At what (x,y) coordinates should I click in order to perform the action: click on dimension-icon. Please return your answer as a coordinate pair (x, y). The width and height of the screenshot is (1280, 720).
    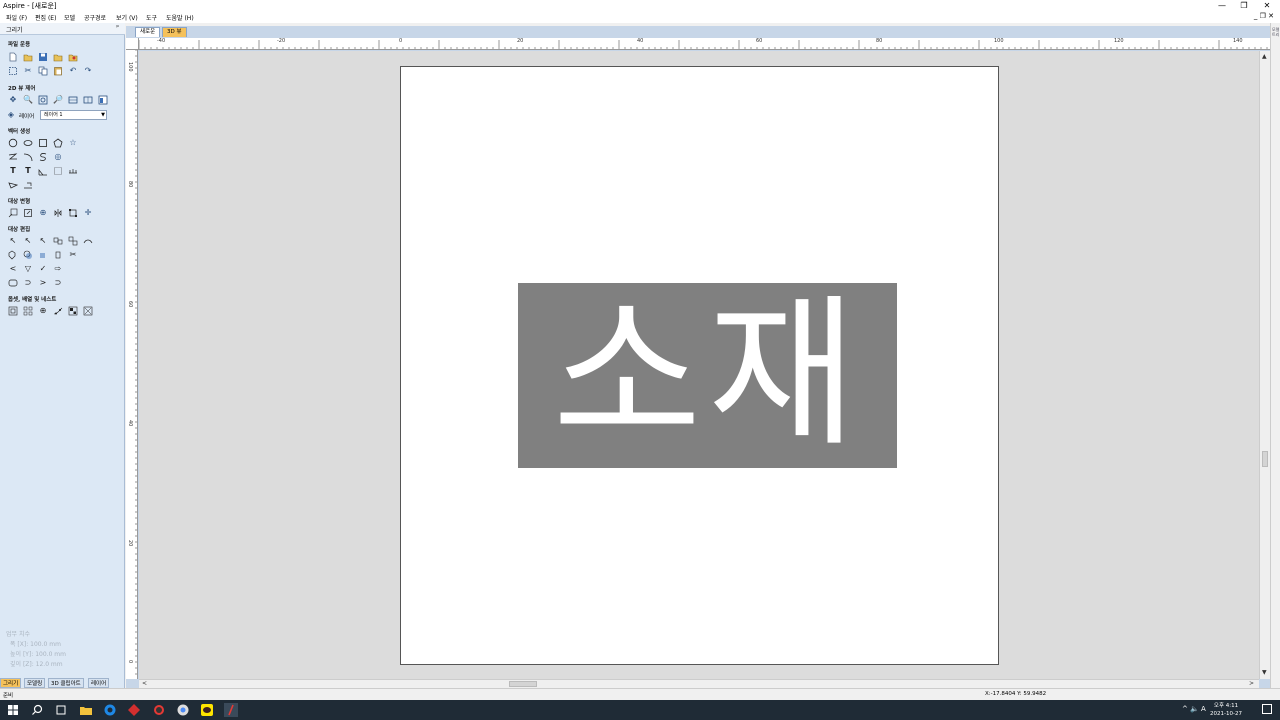
    Looking at the image, I should click on (43, 171).